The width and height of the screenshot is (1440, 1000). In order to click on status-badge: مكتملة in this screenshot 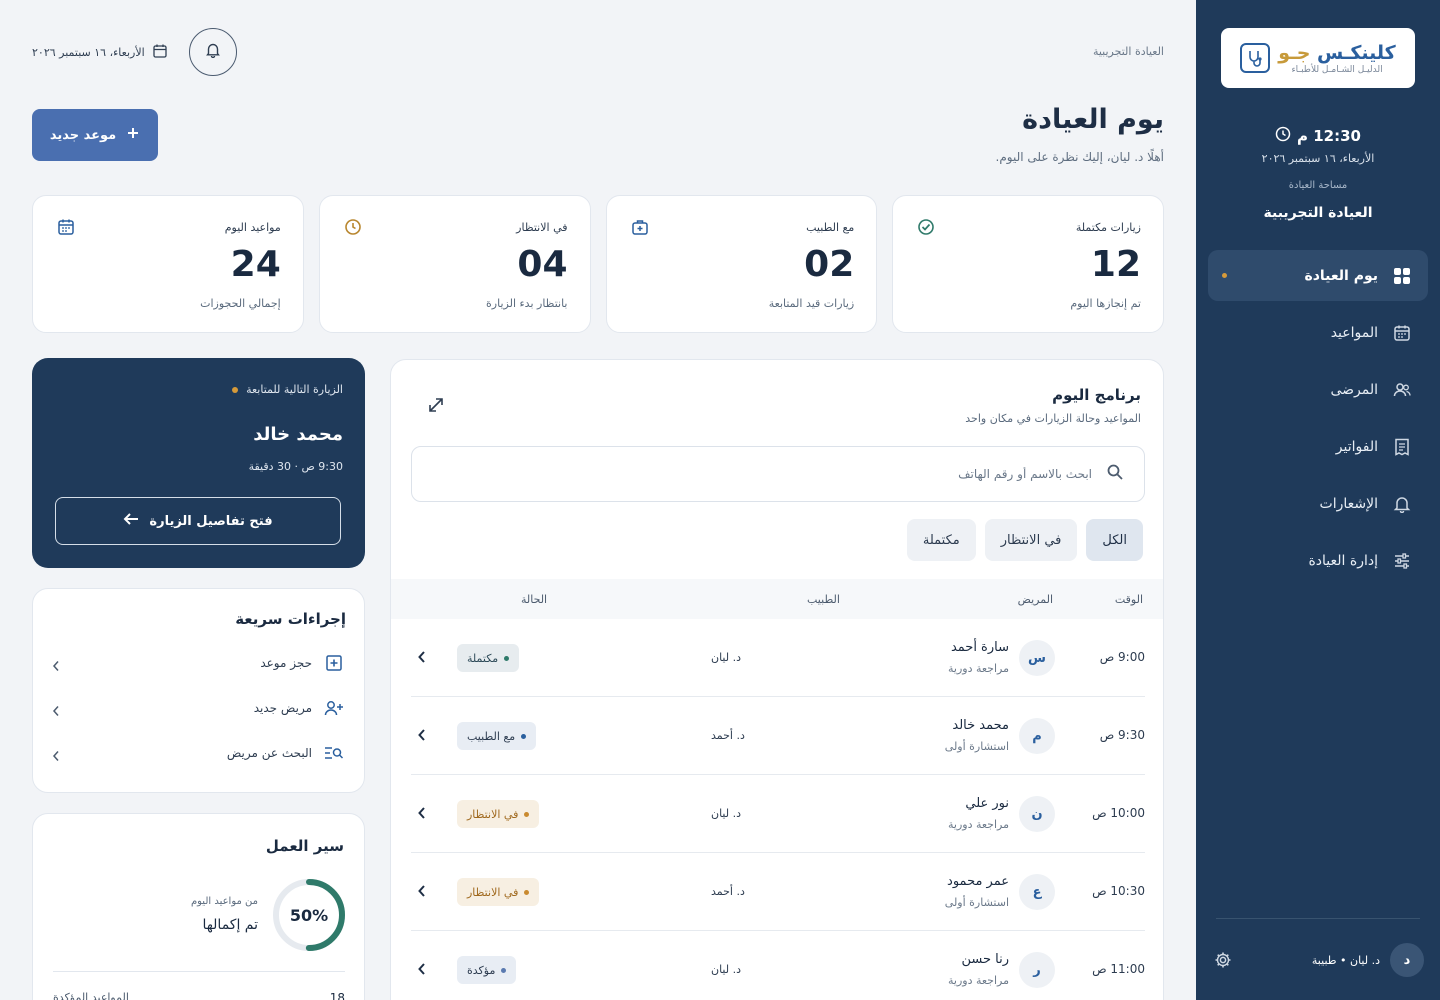, I will do `click(488, 658)`.